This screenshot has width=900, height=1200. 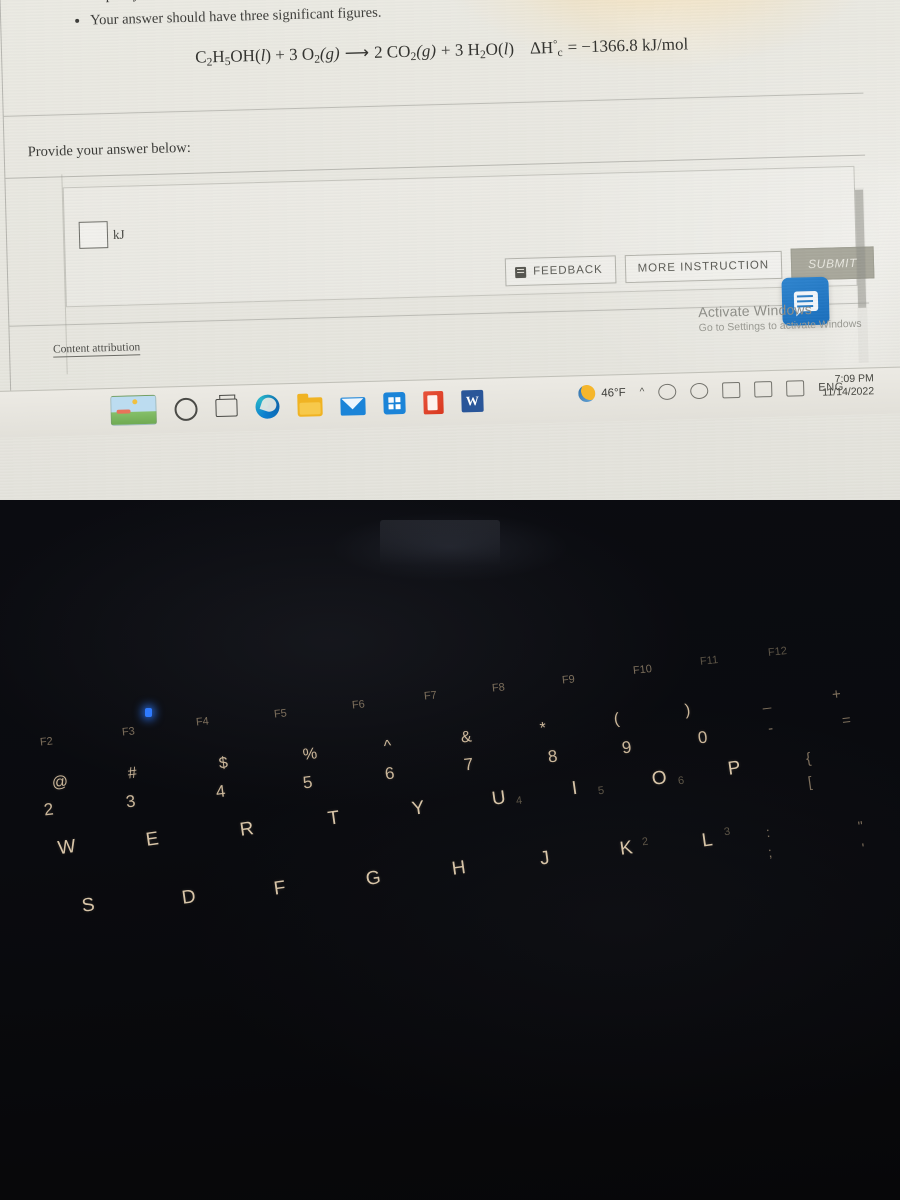 I want to click on key-f3: F3, so click(x=128, y=731).